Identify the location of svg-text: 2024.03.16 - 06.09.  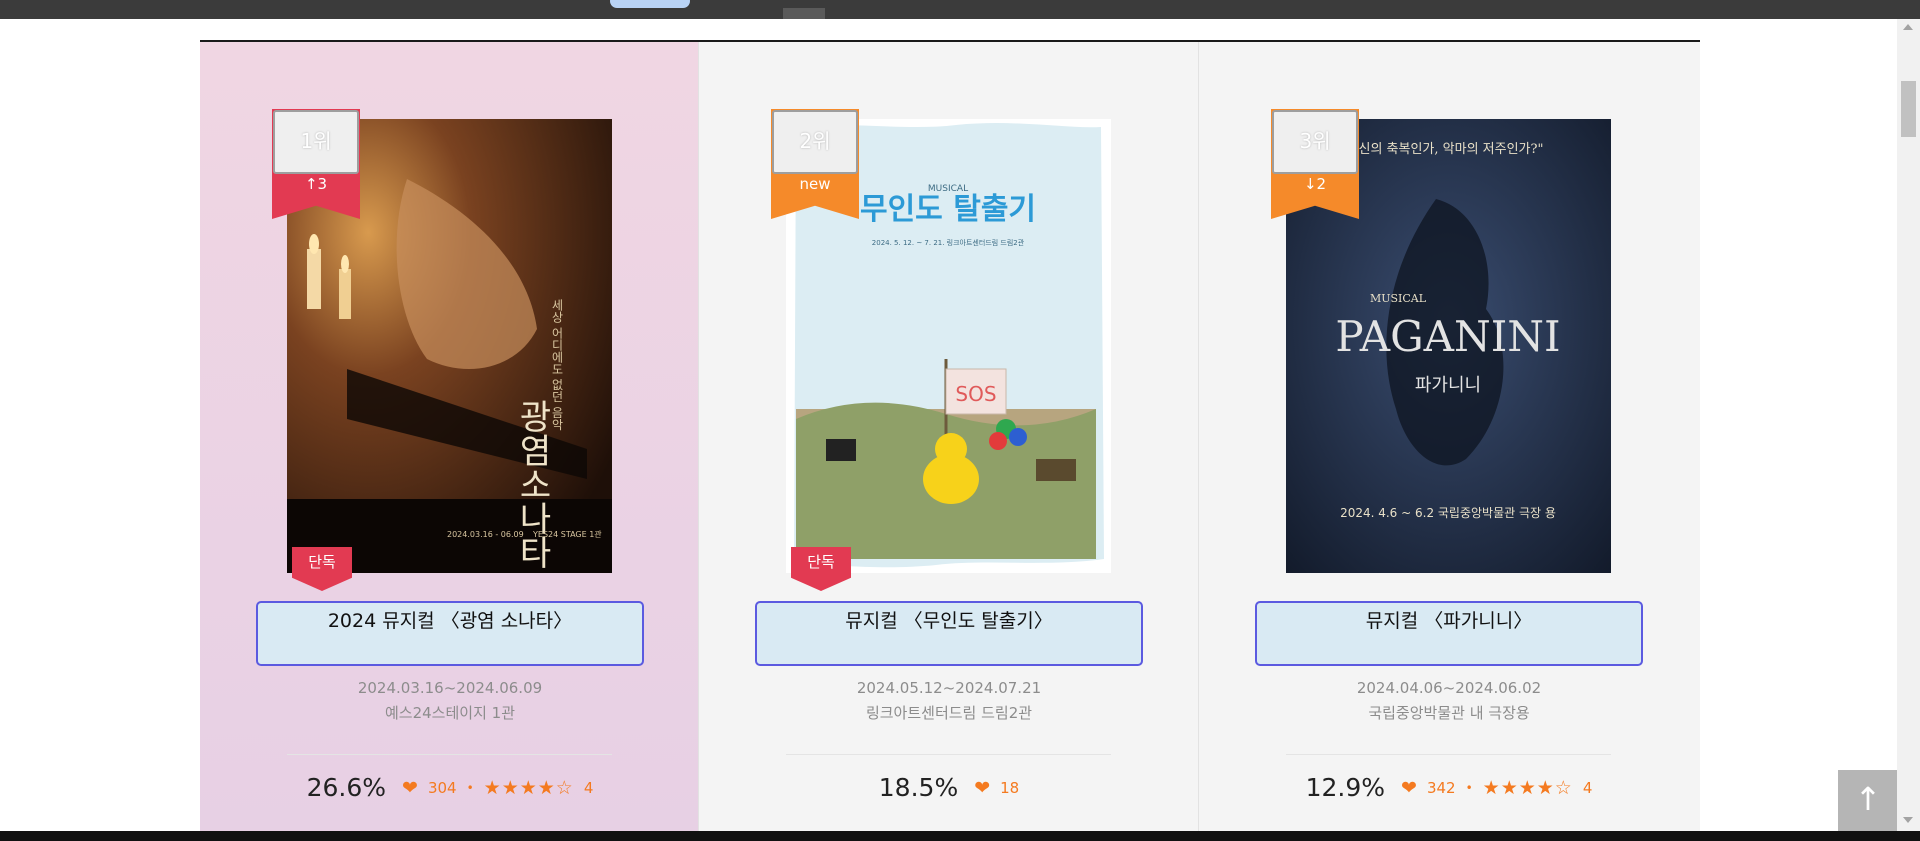
(485, 534).